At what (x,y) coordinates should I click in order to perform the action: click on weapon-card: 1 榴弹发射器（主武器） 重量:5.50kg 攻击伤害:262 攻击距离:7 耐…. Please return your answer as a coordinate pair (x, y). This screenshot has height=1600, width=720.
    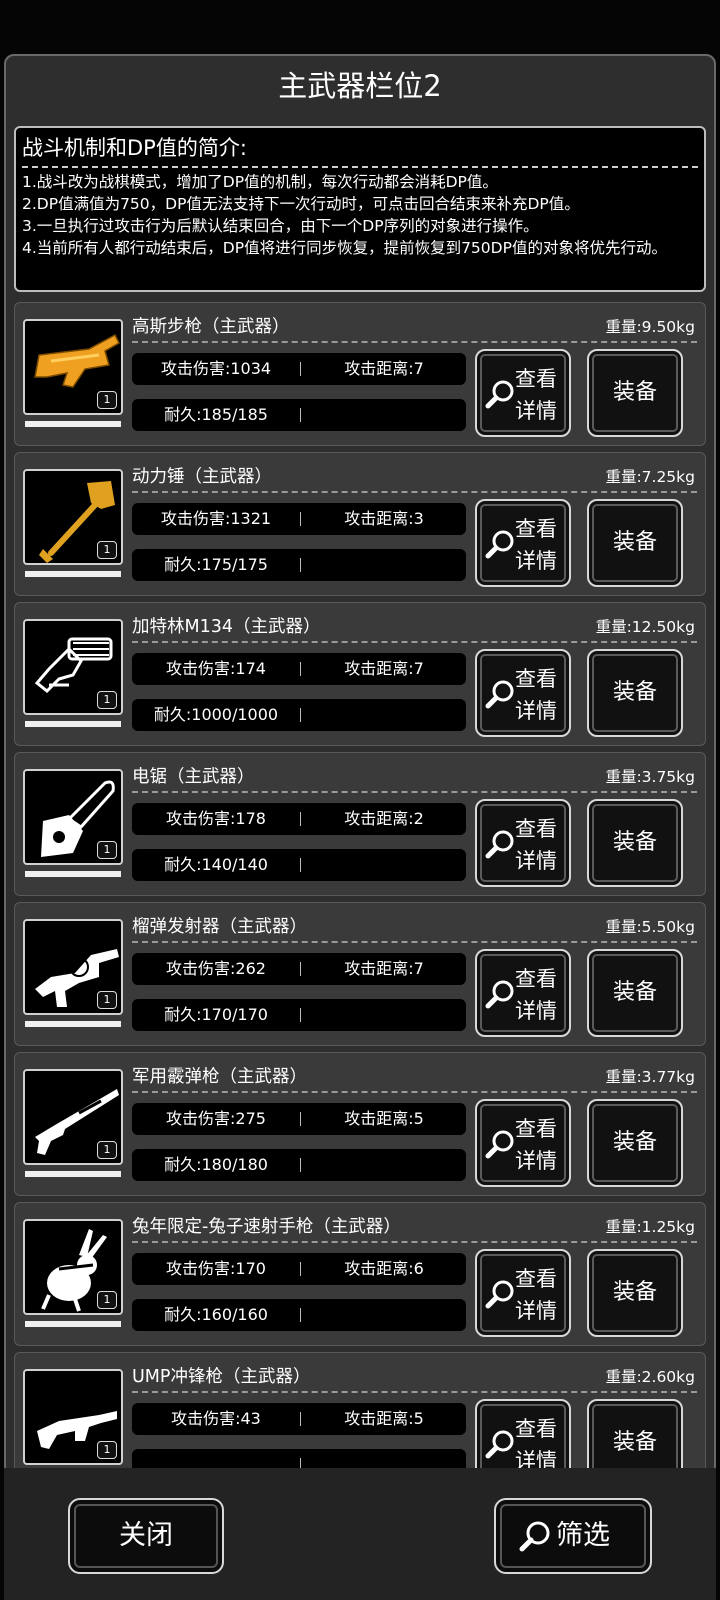
    Looking at the image, I should click on (360, 974).